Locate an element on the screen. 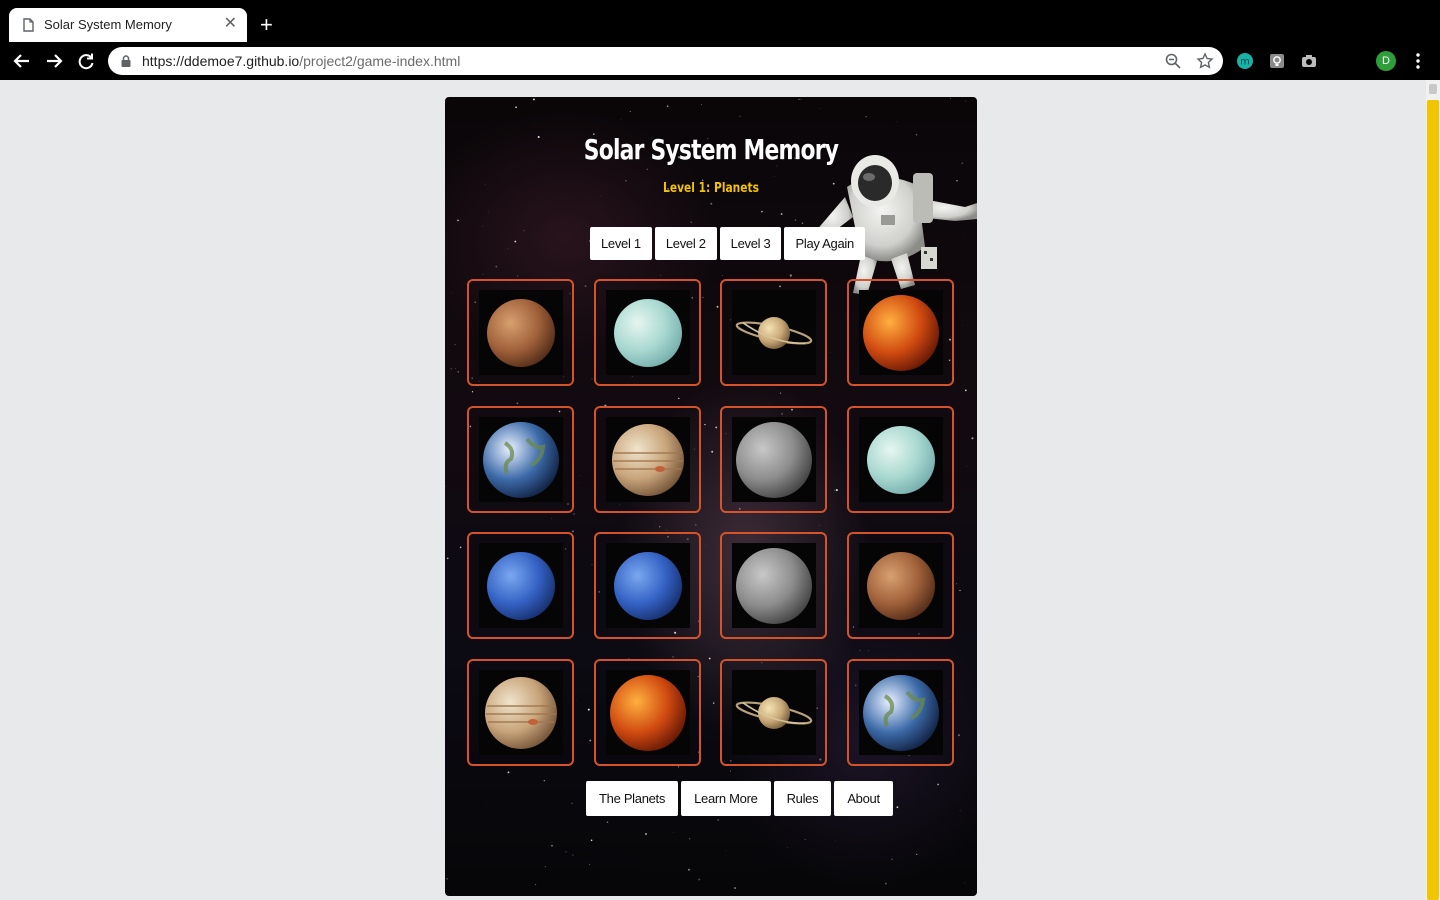 Image resolution: width=1440 pixels, height=900 pixels. browser-tab: Solar System Memory ✕ is located at coordinates (128, 25).